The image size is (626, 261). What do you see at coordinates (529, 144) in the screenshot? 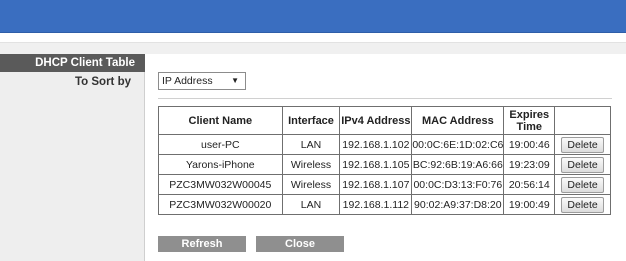
I see `cell-expires-time: 19:00:46` at bounding box center [529, 144].